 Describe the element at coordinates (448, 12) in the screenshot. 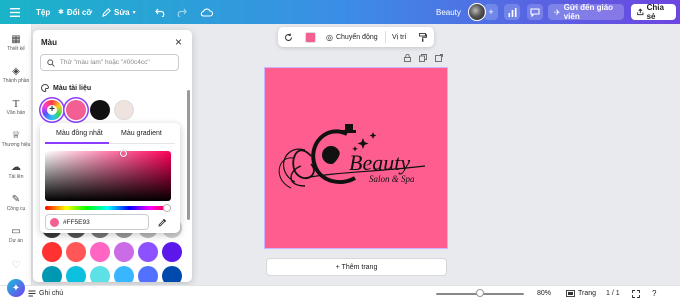

I see `design-title: Beauty` at that location.